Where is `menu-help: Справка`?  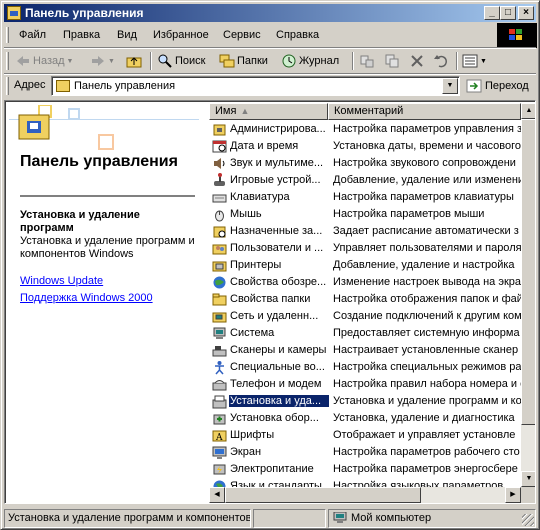
menu-help: Справка is located at coordinates (297, 35).